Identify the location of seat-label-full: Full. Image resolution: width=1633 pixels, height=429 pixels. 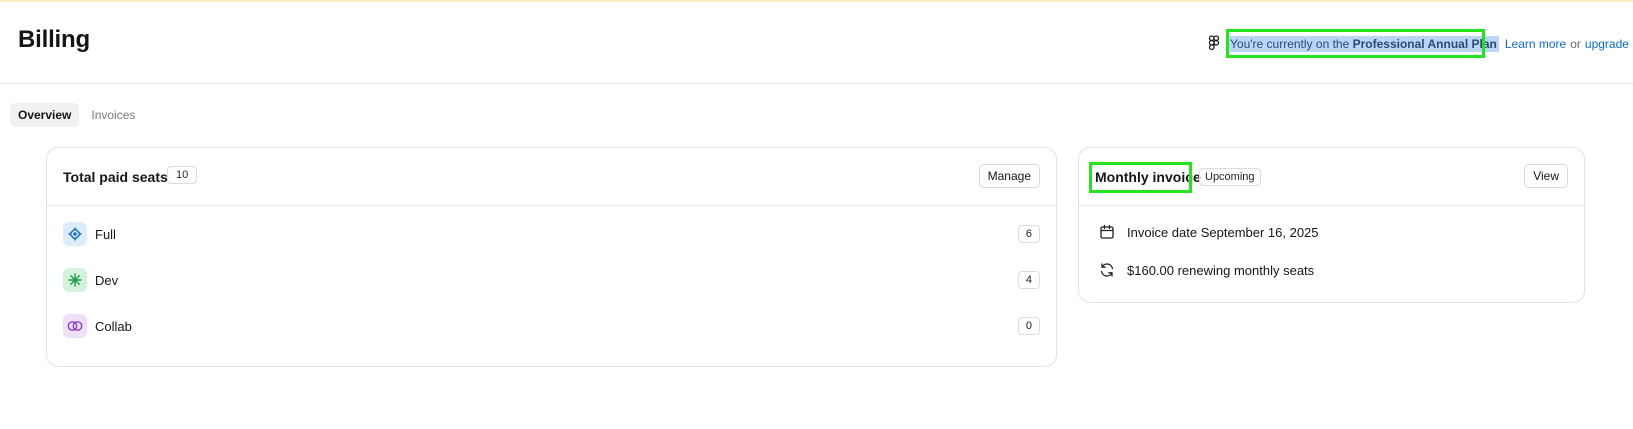
(105, 234).